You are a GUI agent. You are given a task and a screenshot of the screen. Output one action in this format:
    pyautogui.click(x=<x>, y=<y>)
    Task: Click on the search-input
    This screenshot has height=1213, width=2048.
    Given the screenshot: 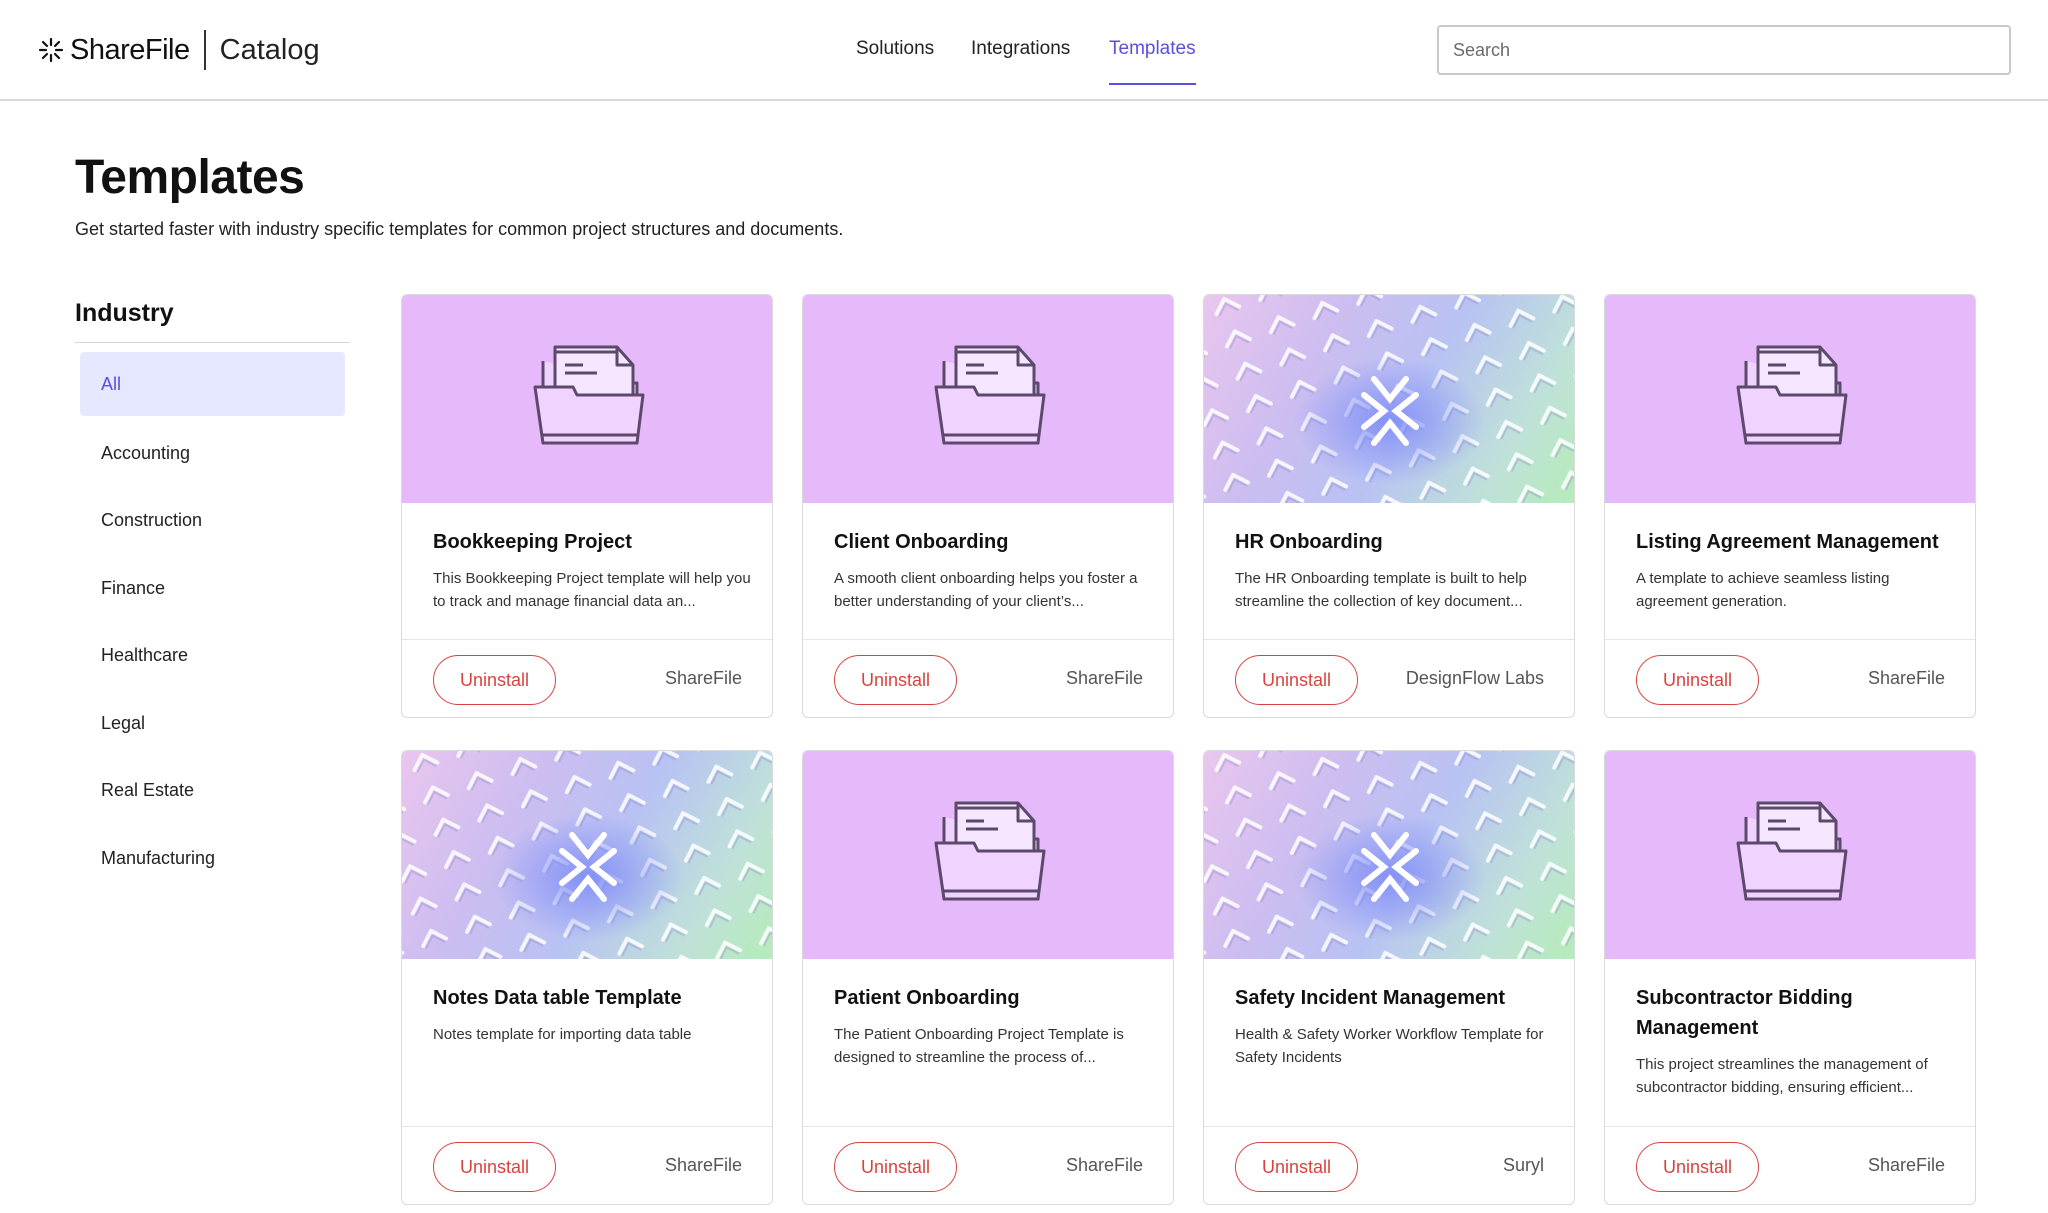 What is the action you would take?
    pyautogui.click(x=1724, y=50)
    